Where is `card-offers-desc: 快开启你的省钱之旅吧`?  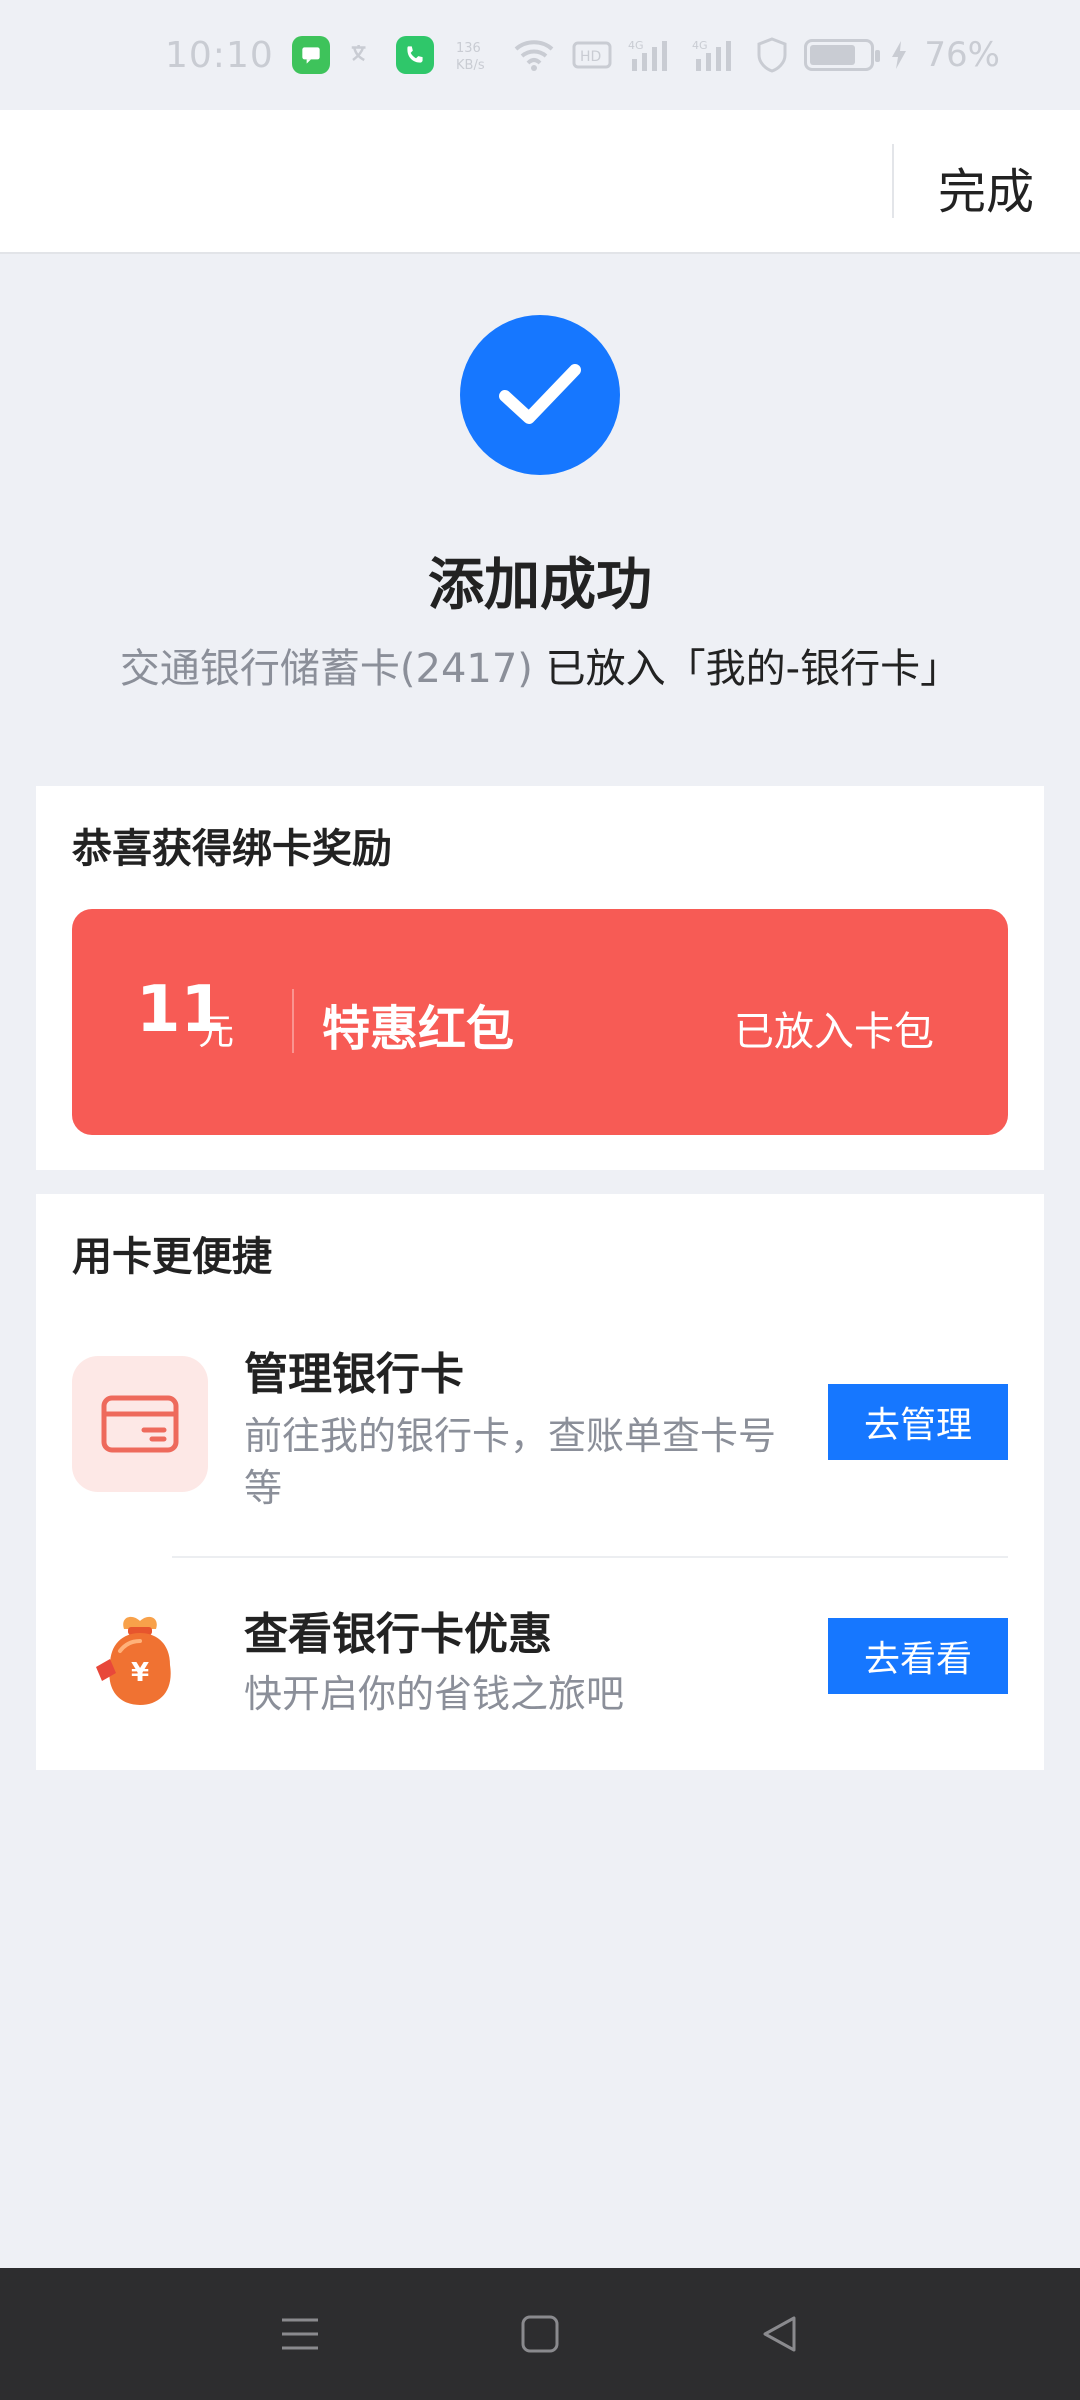 card-offers-desc: 快开启你的省钱之旅吧 is located at coordinates (434, 1694).